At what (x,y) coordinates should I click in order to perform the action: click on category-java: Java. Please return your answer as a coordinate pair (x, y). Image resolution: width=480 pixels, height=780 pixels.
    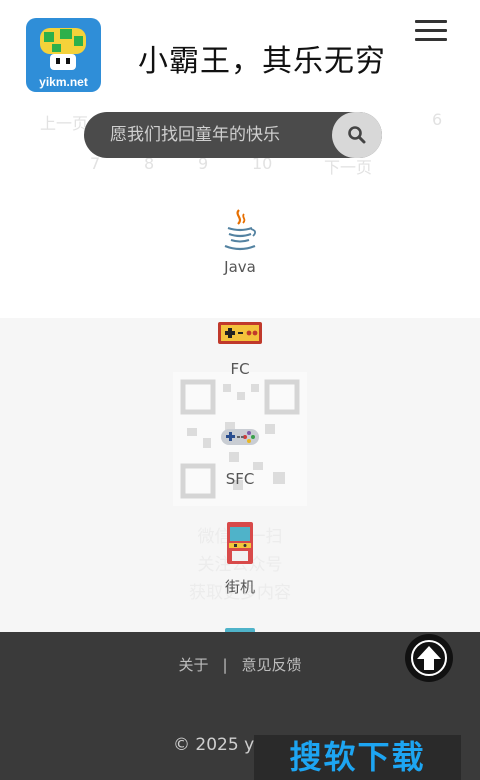
    Looking at the image, I should click on (240, 241).